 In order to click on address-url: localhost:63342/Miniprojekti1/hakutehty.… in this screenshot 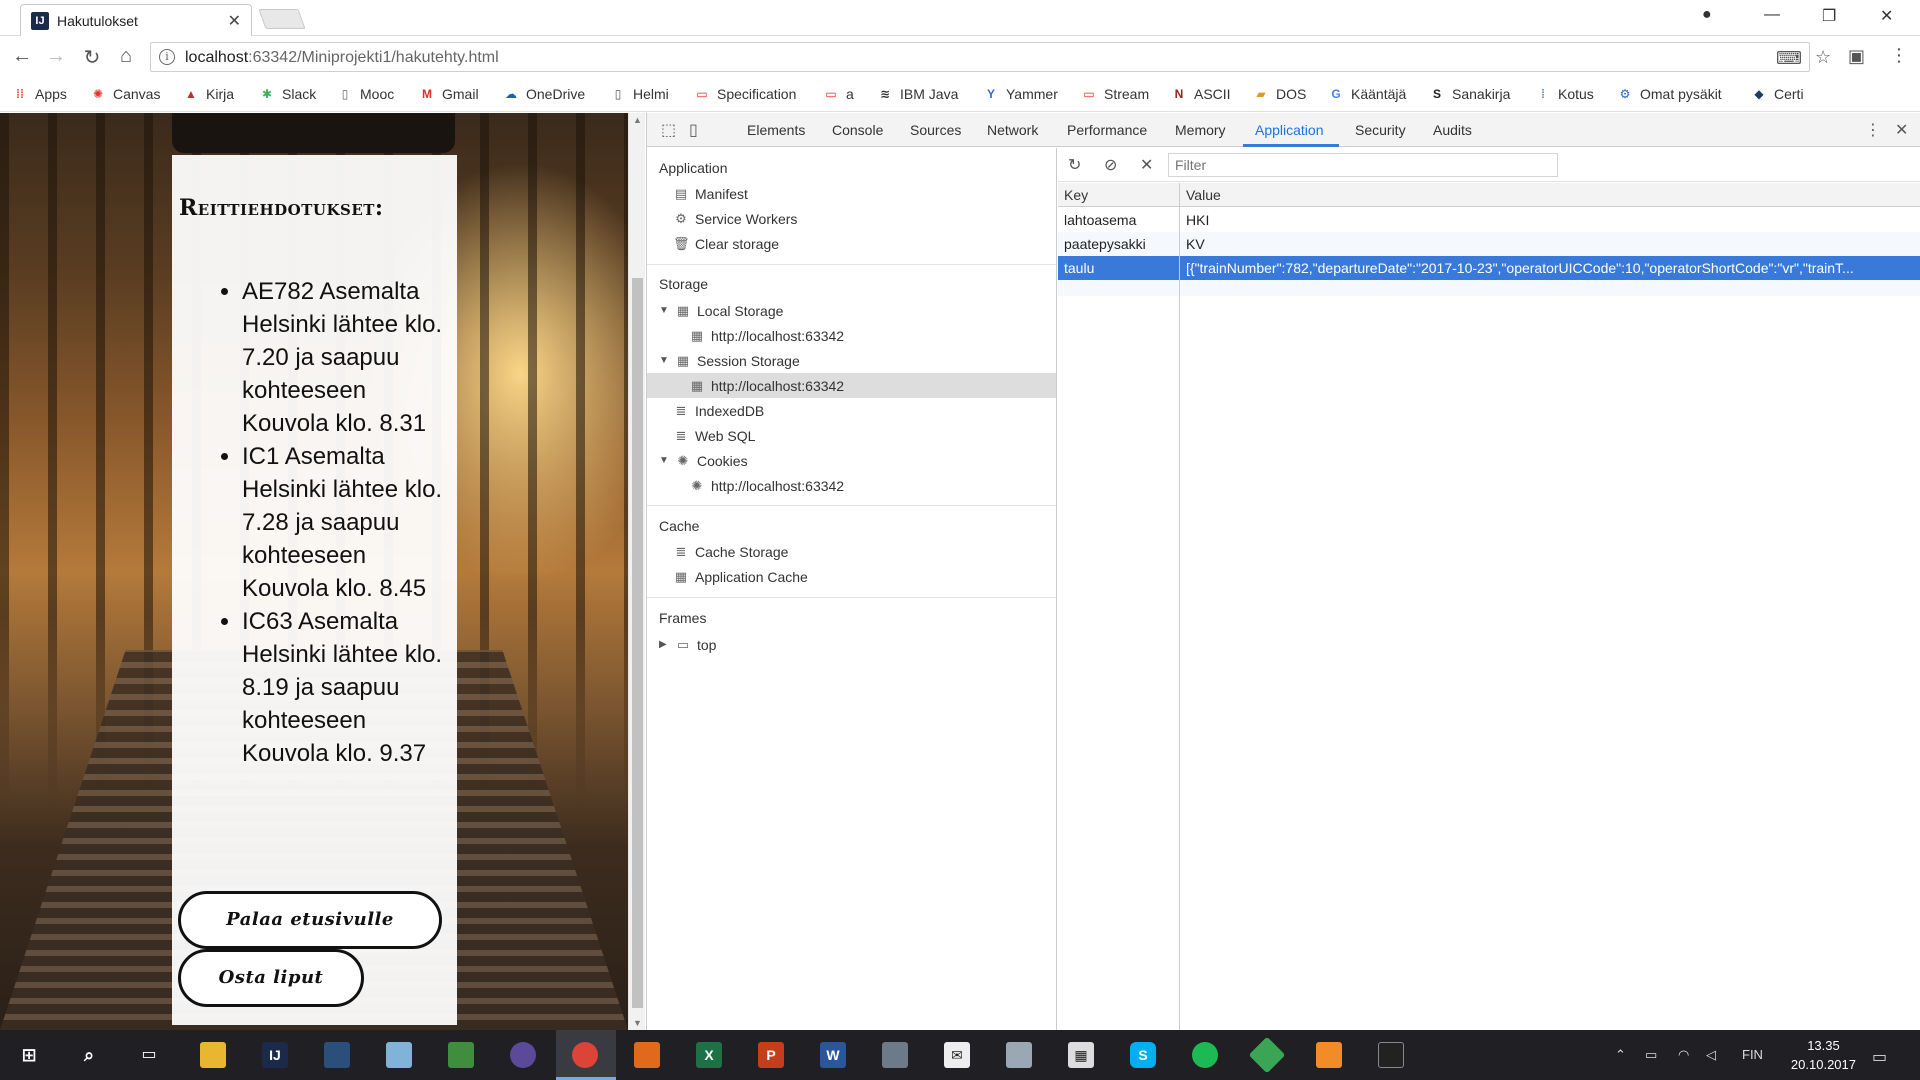, I will do `click(342, 58)`.